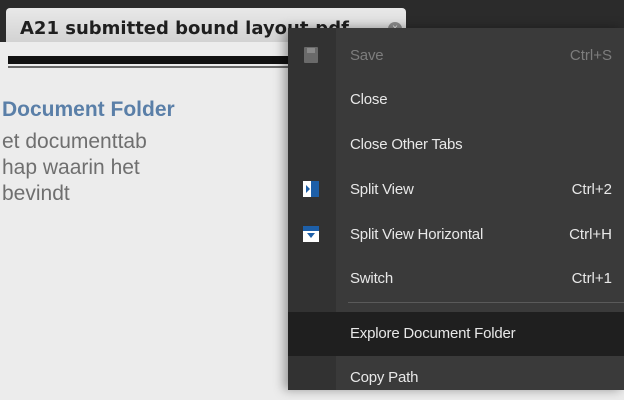 This screenshot has height=400, width=624. Describe the element at coordinates (311, 234) in the screenshot. I see `split-view-horizontal-icon` at that location.